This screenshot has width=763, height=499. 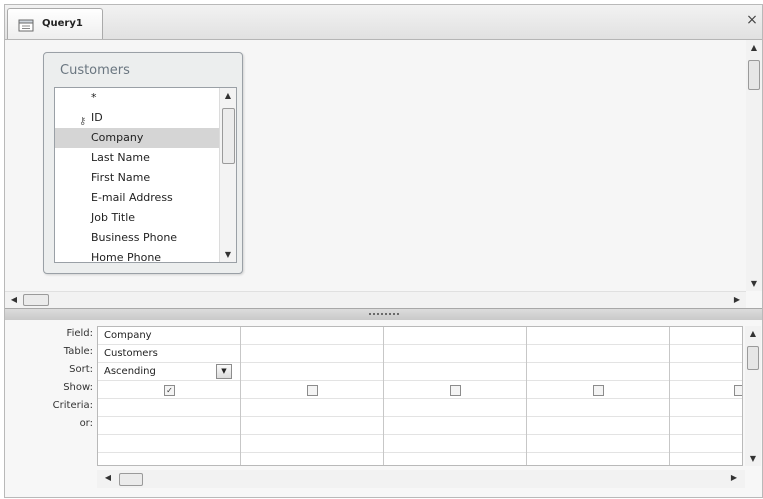 I want to click on close-icon: ×, so click(x=752, y=20).